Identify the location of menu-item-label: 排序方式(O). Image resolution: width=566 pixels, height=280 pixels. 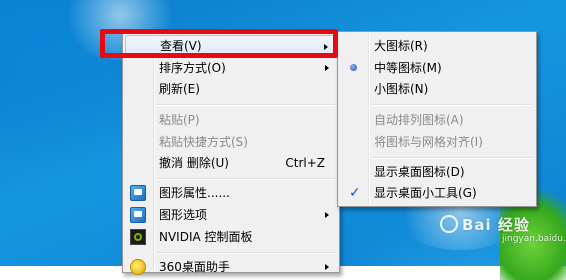
(192, 68).